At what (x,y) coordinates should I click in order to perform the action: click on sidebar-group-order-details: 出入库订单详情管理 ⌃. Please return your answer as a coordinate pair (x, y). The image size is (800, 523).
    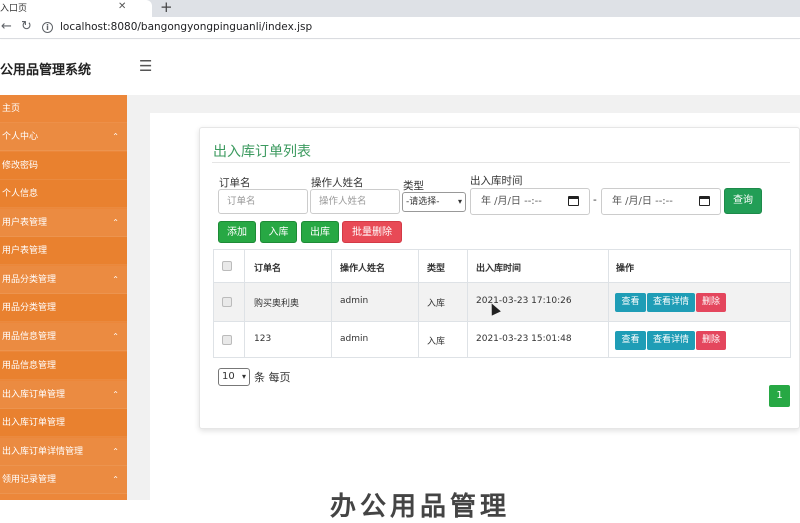
    Looking at the image, I should click on (63, 452).